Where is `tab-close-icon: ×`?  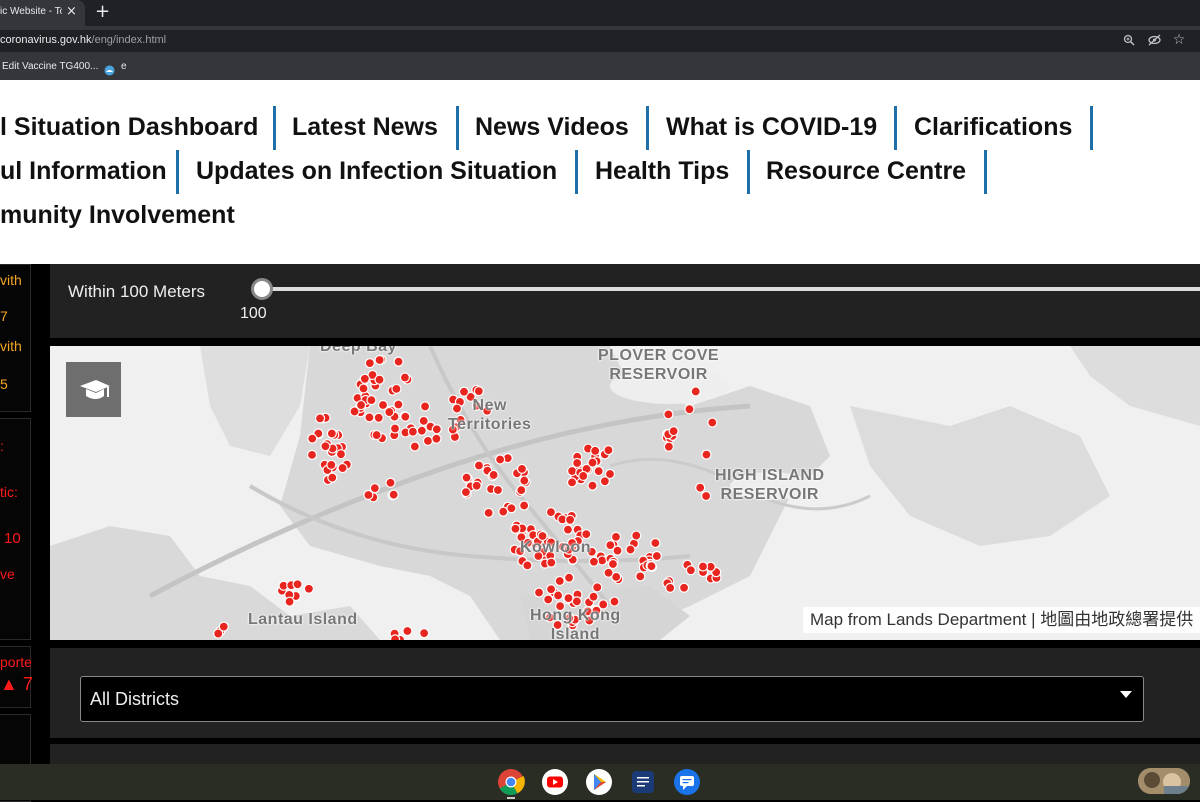
tab-close-icon: × is located at coordinates (71, 12).